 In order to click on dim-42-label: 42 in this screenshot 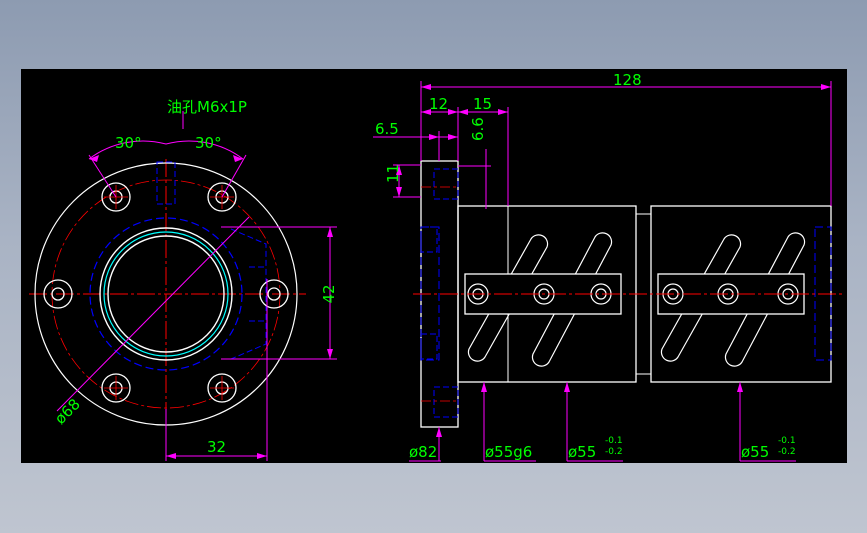, I will do `click(329, 293)`.